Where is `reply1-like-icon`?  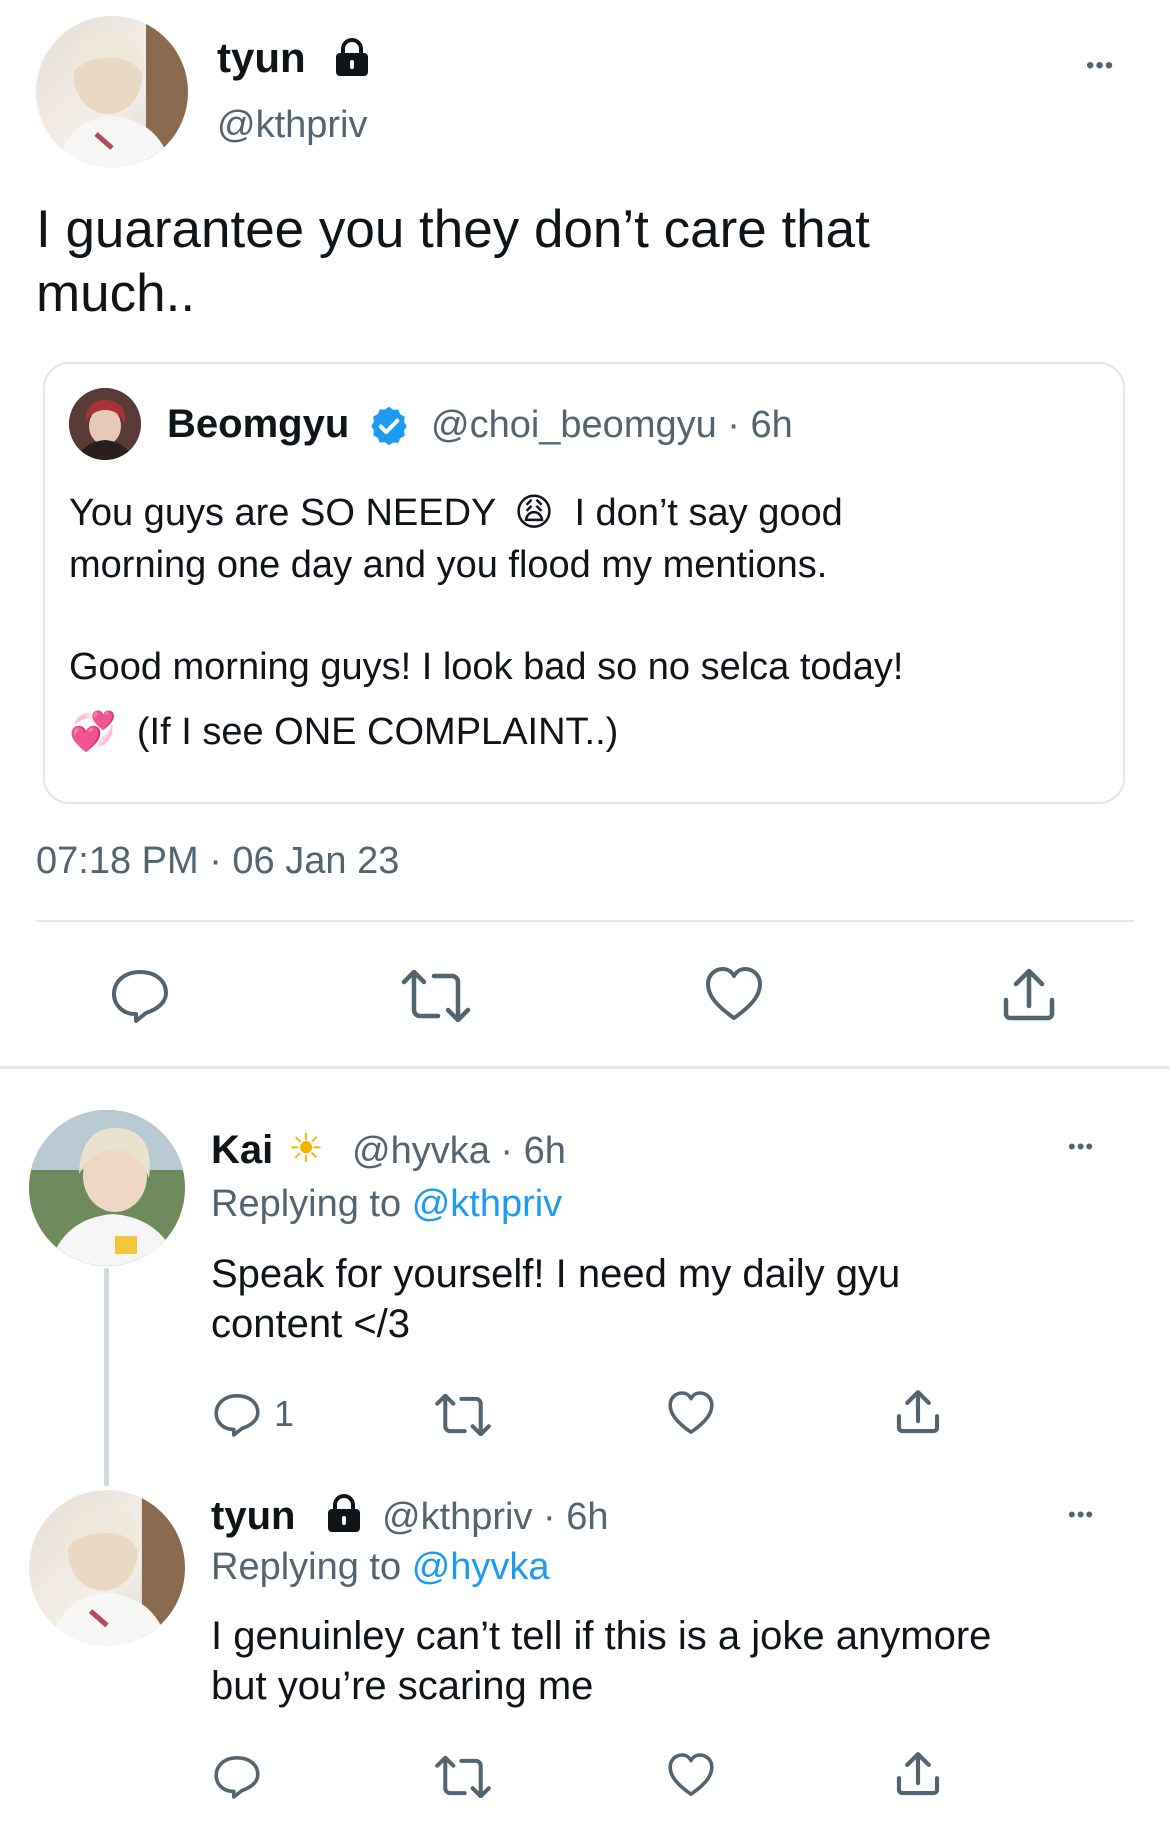 reply1-like-icon is located at coordinates (691, 1413).